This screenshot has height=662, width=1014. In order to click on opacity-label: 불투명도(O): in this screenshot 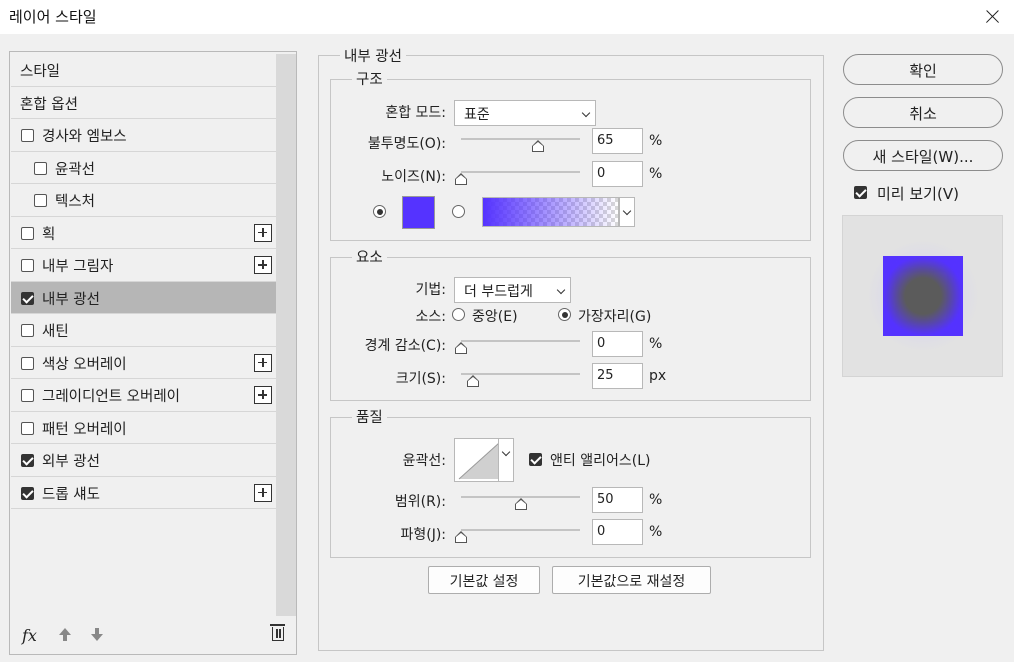, I will do `click(406, 144)`.